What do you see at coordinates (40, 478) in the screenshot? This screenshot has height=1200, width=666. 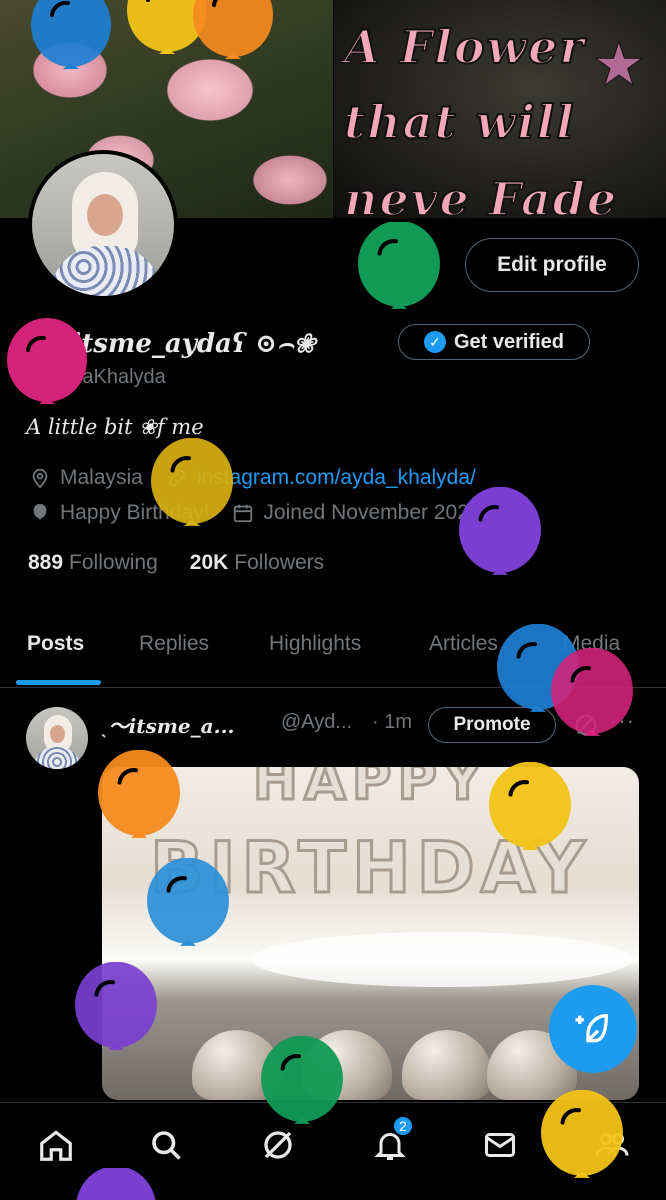 I see `location-pin-icon` at bounding box center [40, 478].